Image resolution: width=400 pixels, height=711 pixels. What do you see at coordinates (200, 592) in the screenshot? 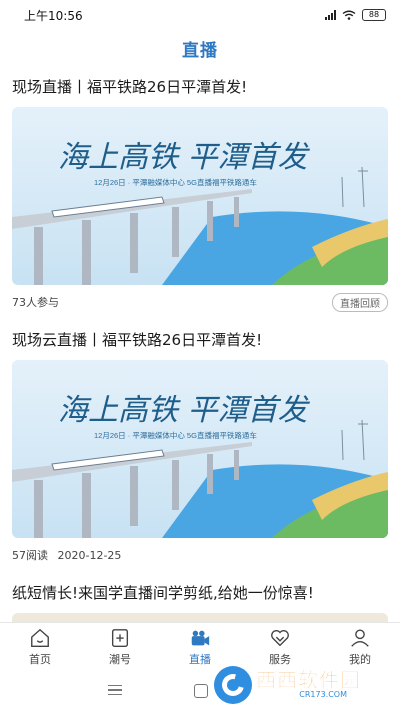
I see `card-title: 纸短情长!来国学直播间学剪纸,给她一份惊喜!` at bounding box center [200, 592].